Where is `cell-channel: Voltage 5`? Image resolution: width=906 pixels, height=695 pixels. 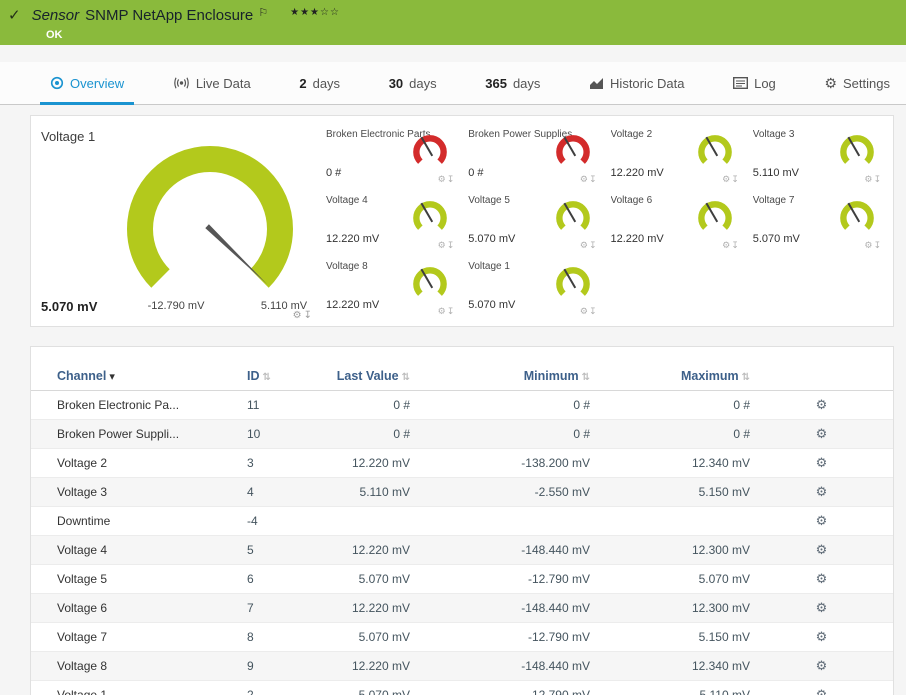 cell-channel: Voltage 5 is located at coordinates (139, 579).